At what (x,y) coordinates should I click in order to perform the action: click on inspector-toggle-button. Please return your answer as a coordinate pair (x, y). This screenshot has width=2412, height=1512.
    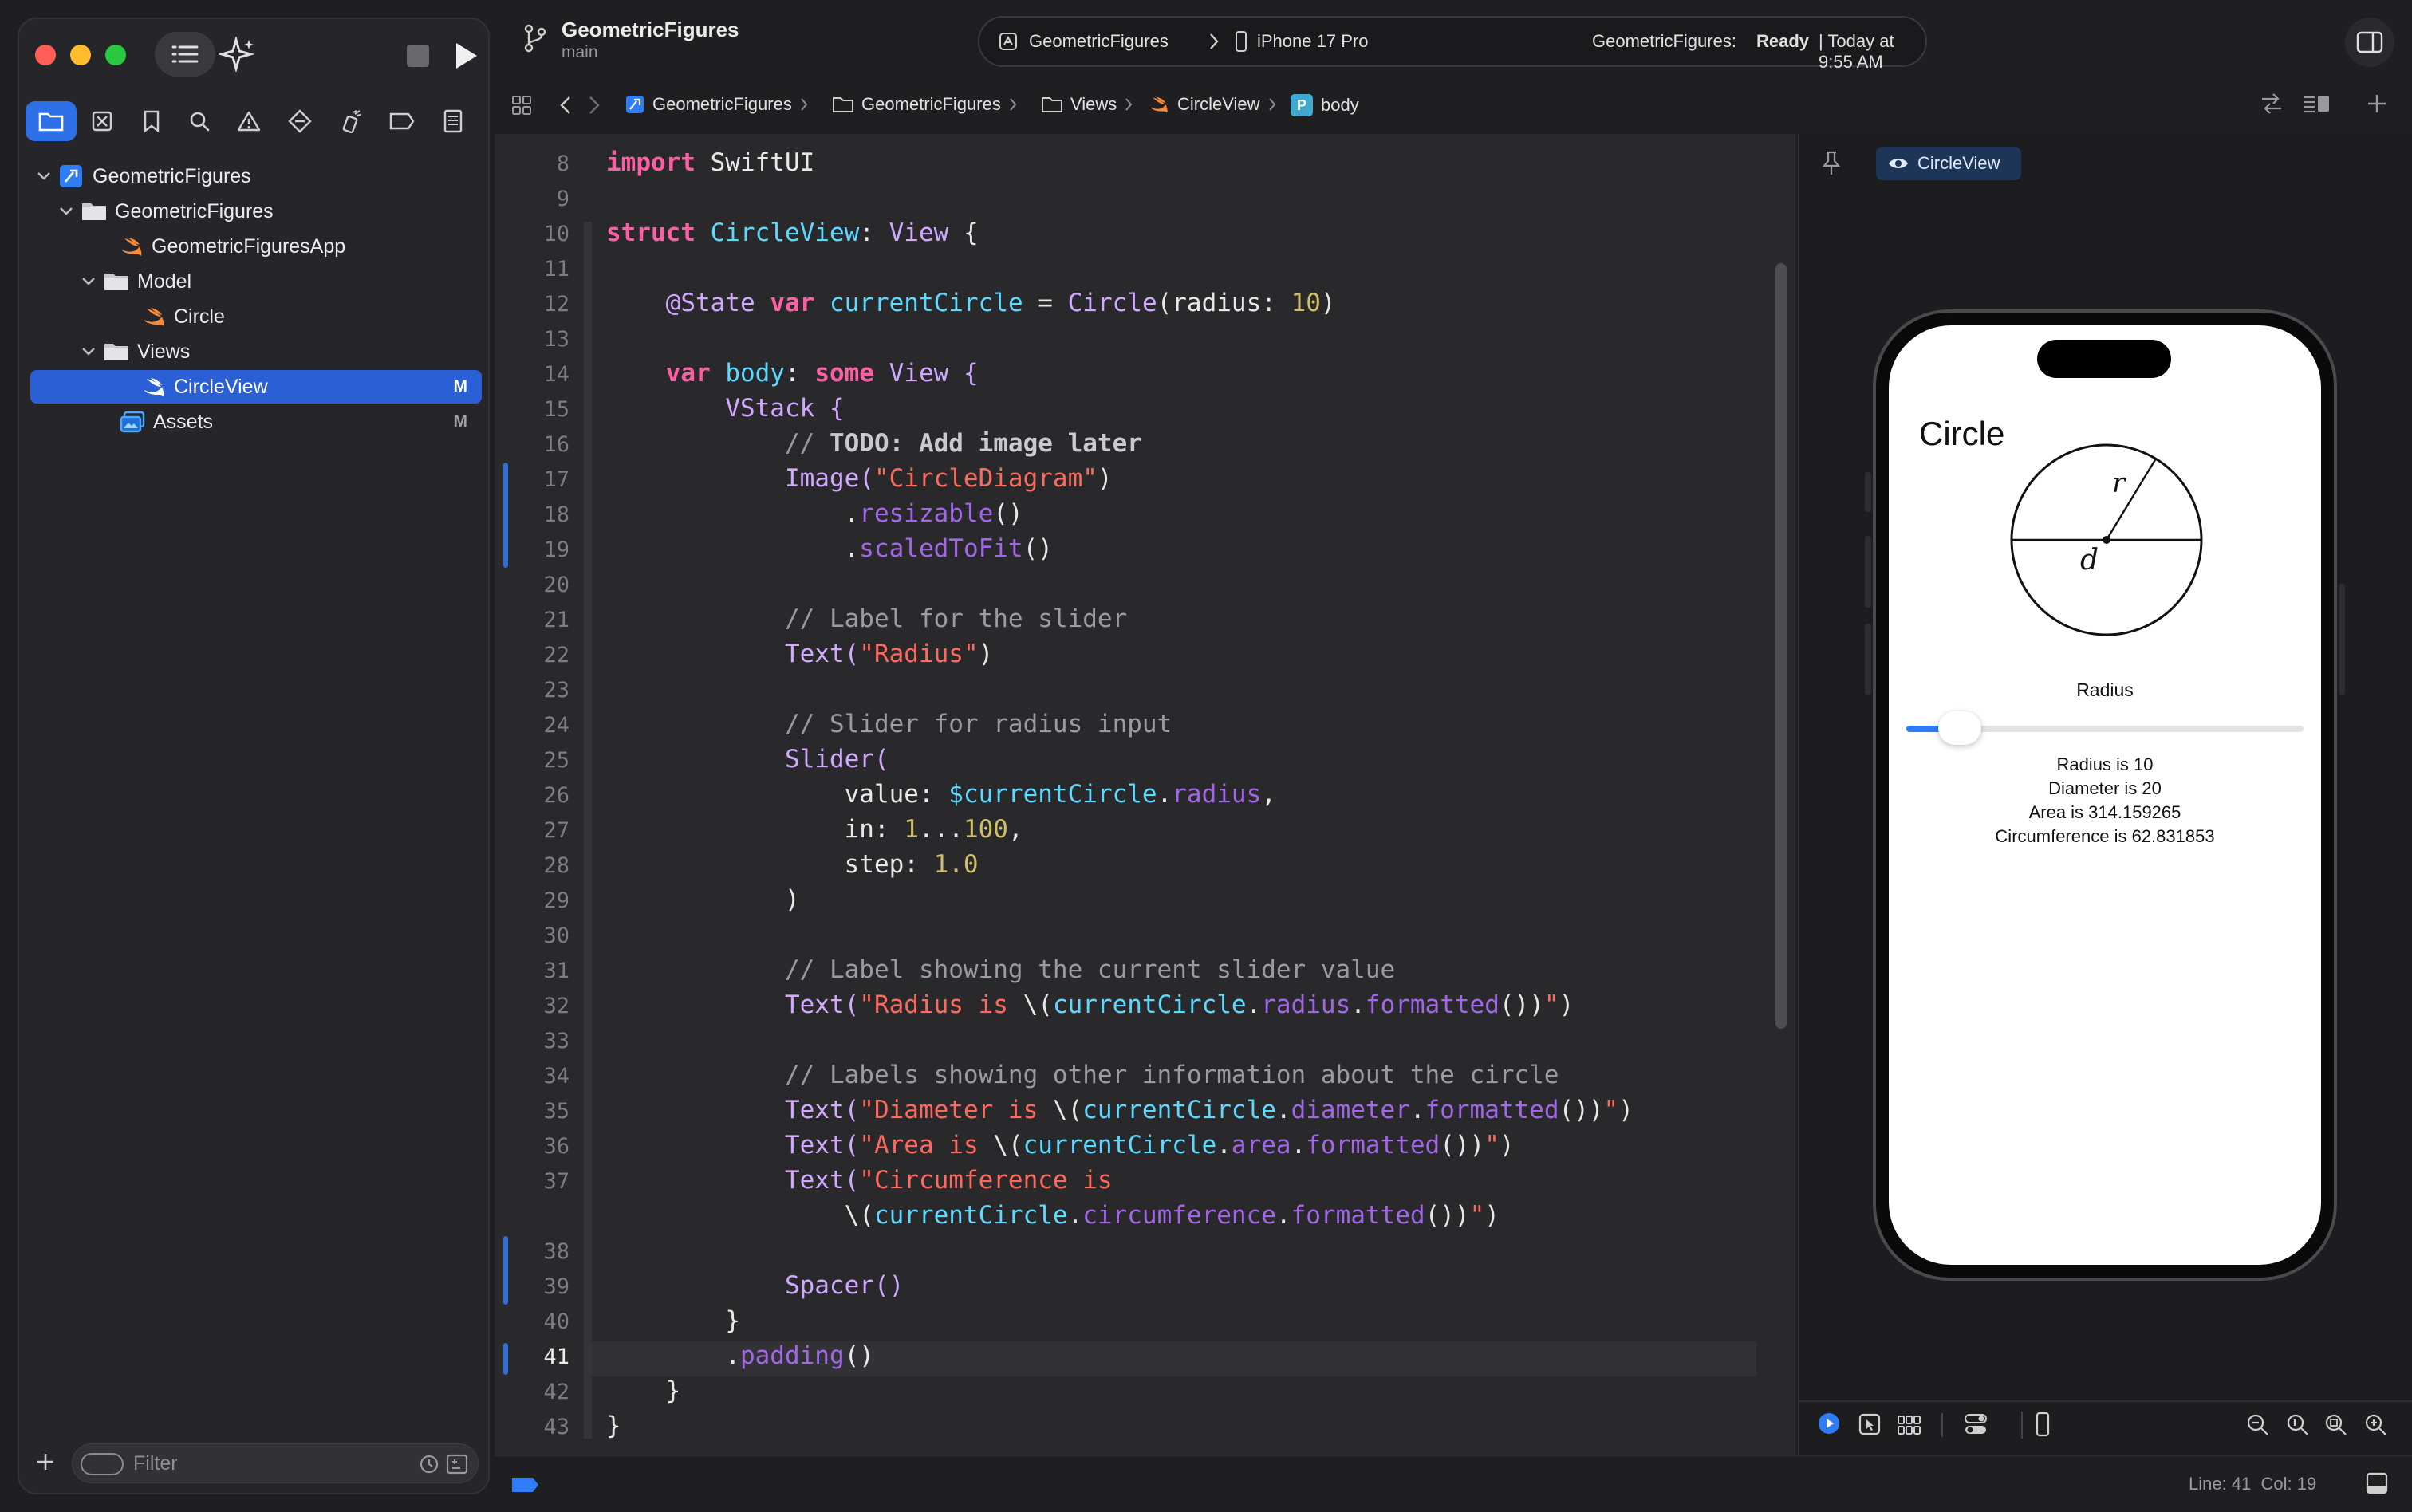
    Looking at the image, I should click on (2370, 42).